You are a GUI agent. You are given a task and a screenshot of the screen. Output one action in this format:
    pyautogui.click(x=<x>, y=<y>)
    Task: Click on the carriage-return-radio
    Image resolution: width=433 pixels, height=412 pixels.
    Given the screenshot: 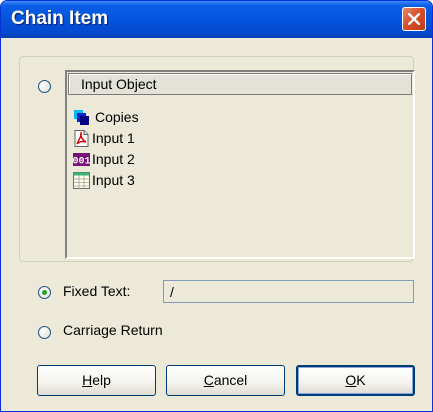 What is the action you would take?
    pyautogui.click(x=44, y=332)
    